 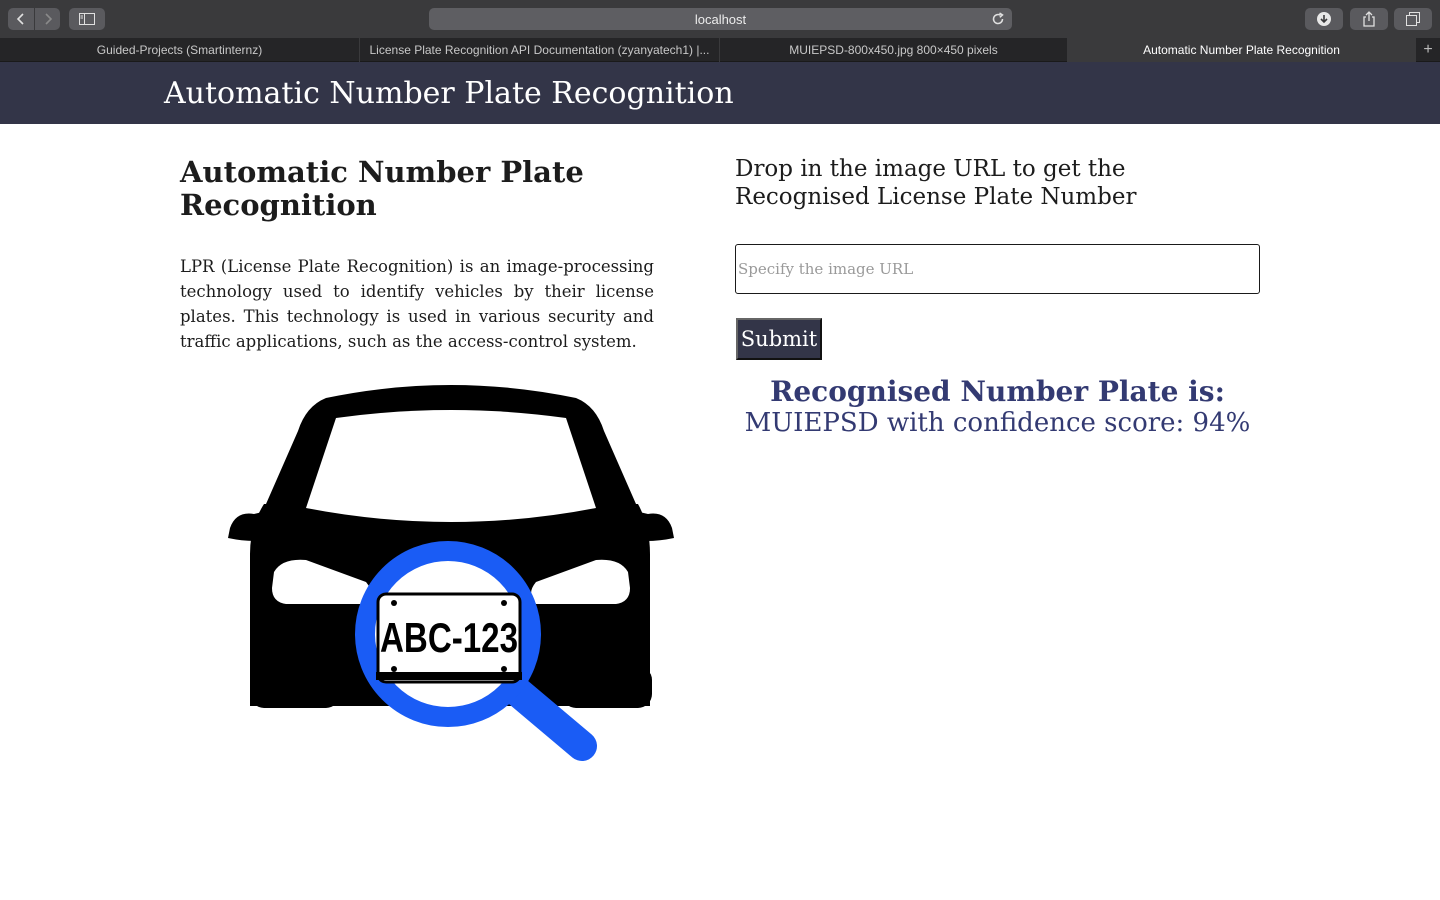 What do you see at coordinates (997, 391) in the screenshot?
I see `result-title: Recognised Number Plate is:` at bounding box center [997, 391].